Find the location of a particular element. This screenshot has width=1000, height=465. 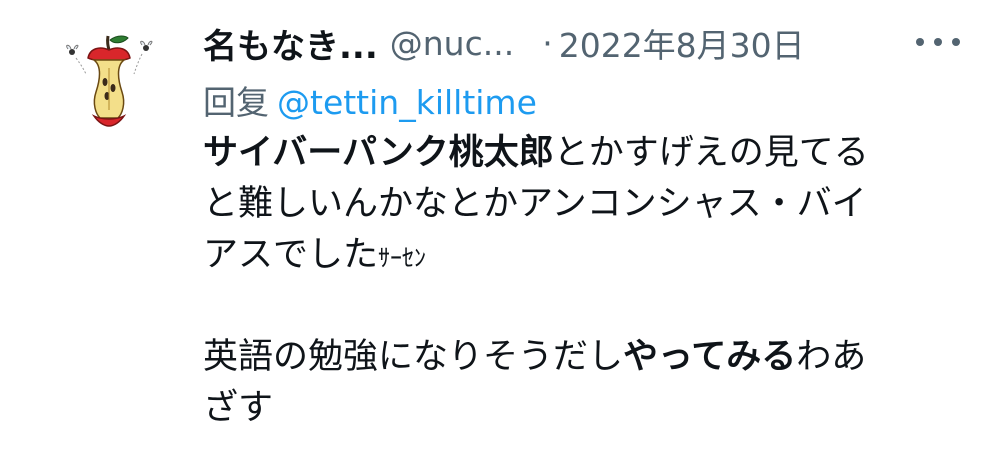

avatar is located at coordinates (109, 81).